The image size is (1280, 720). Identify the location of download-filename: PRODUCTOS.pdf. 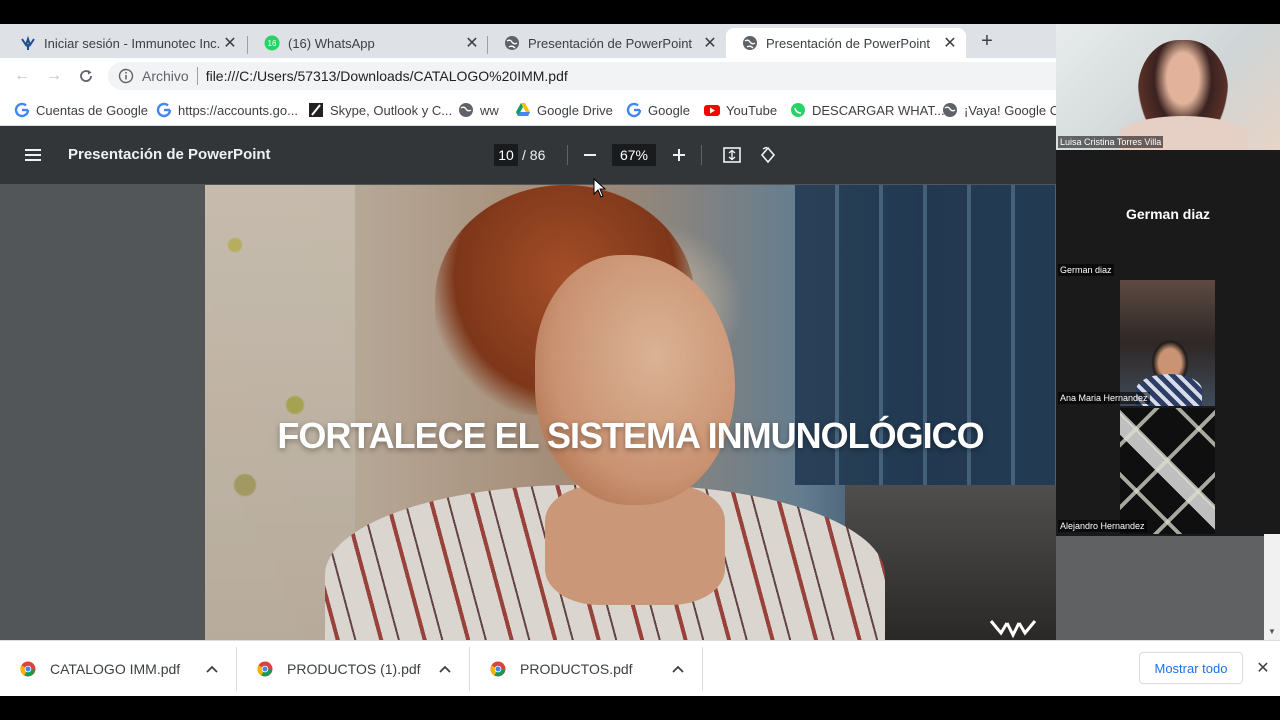
(576, 669).